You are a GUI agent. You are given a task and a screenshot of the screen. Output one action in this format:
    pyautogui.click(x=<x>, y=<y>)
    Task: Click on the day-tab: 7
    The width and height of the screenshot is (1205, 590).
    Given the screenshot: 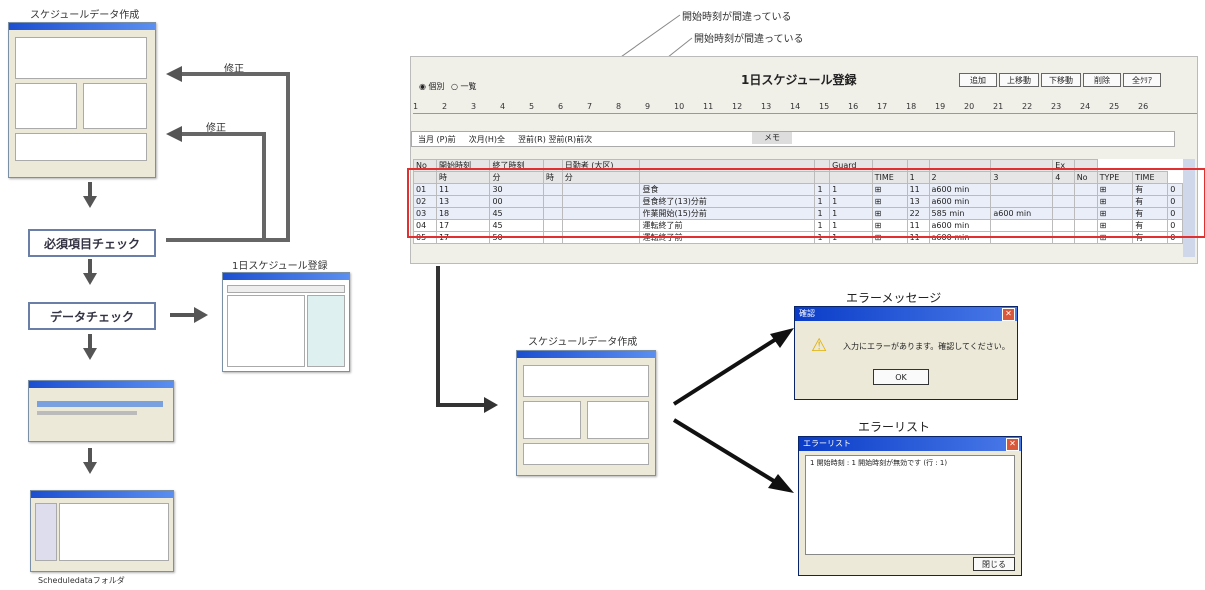 What is the action you would take?
    pyautogui.click(x=601, y=106)
    